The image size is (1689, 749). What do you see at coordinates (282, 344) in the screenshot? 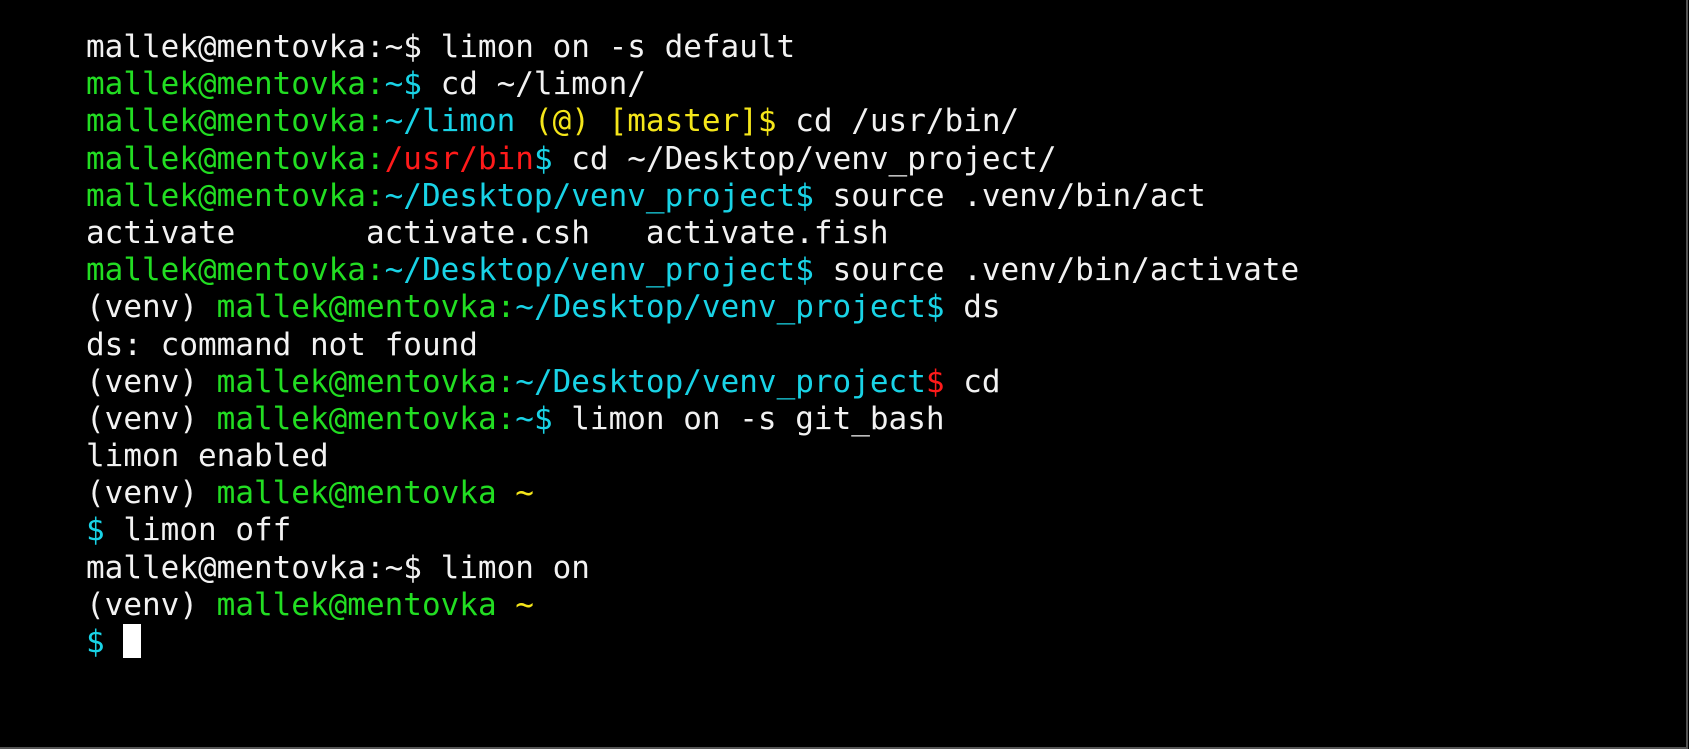
I see `terminal-text-segment: ds: command not found` at bounding box center [282, 344].